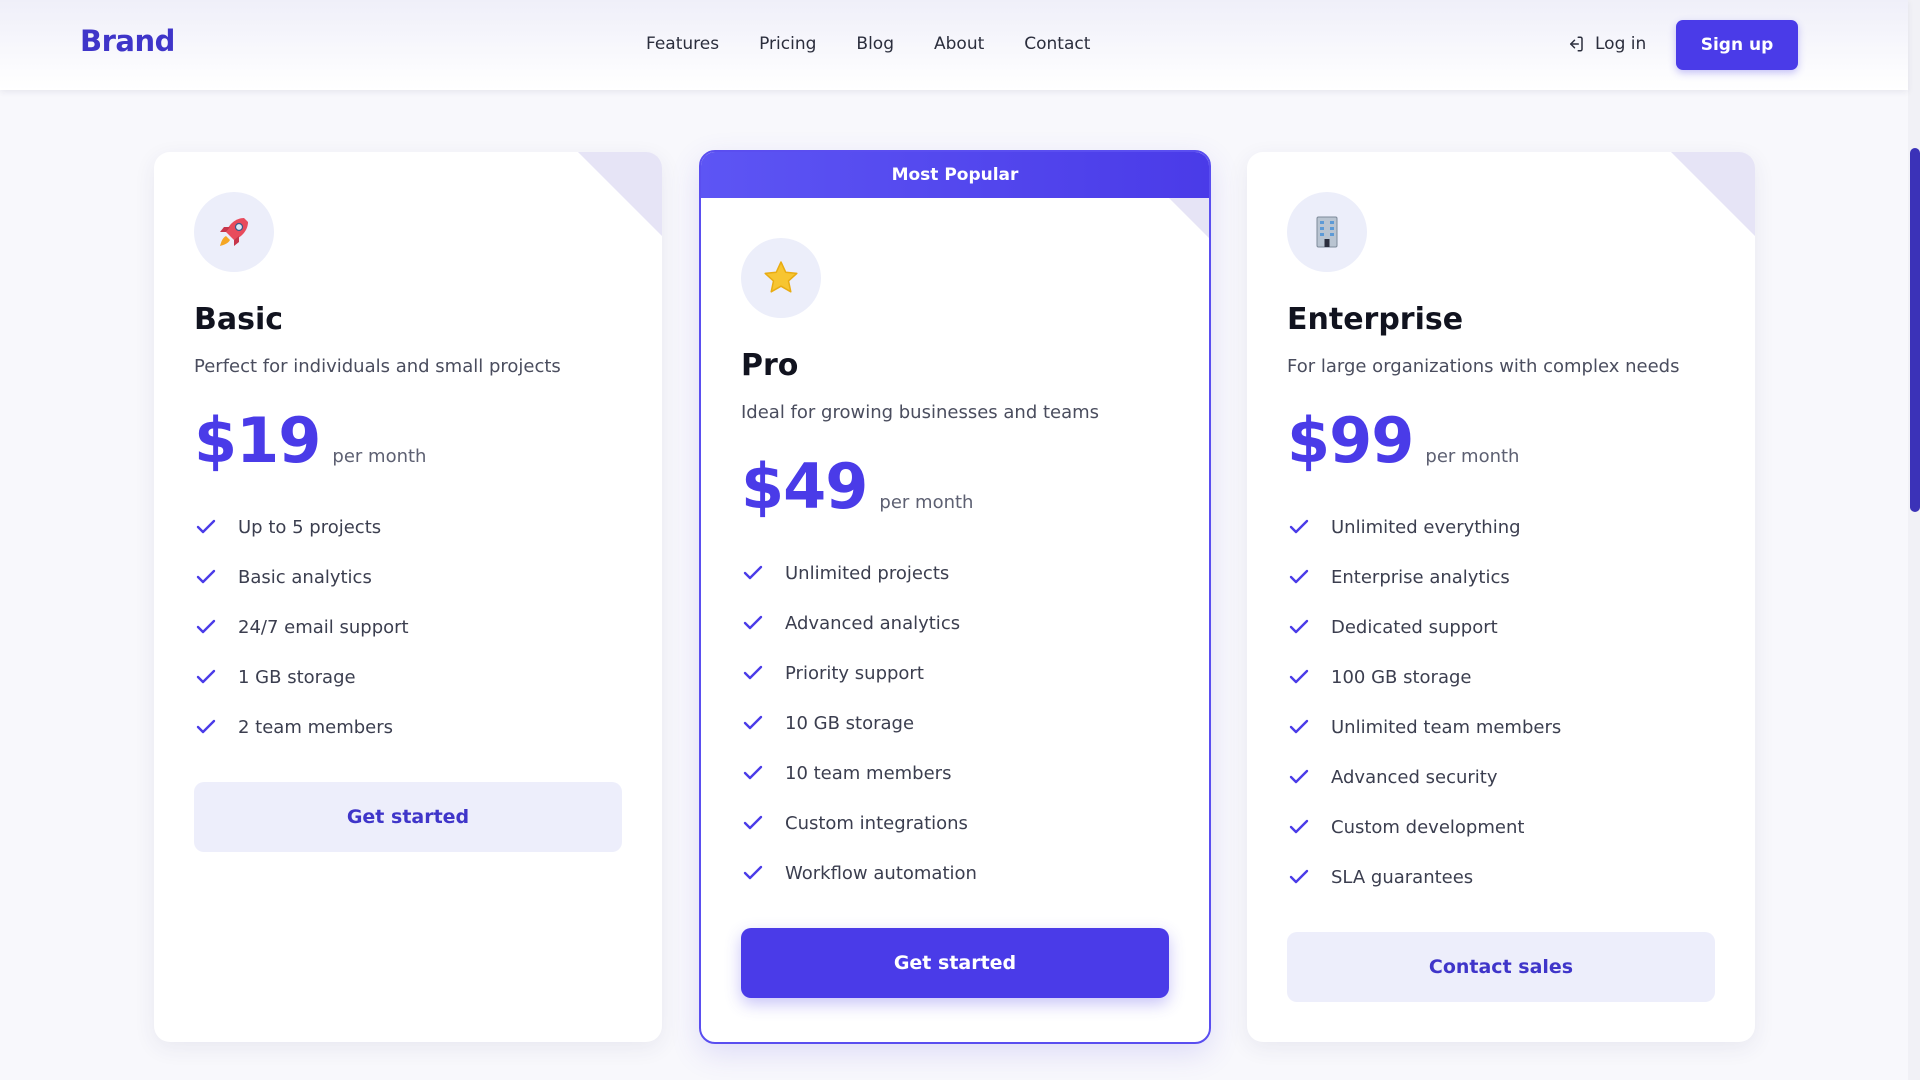  What do you see at coordinates (1401, 677) in the screenshot?
I see `feature-label: 100 GB storage` at bounding box center [1401, 677].